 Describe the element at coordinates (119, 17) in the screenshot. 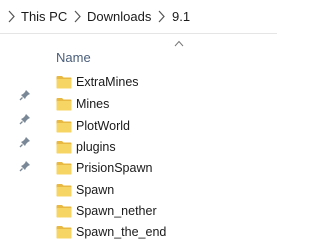

I see `breadcrumb-item-downloads: Downloads` at that location.